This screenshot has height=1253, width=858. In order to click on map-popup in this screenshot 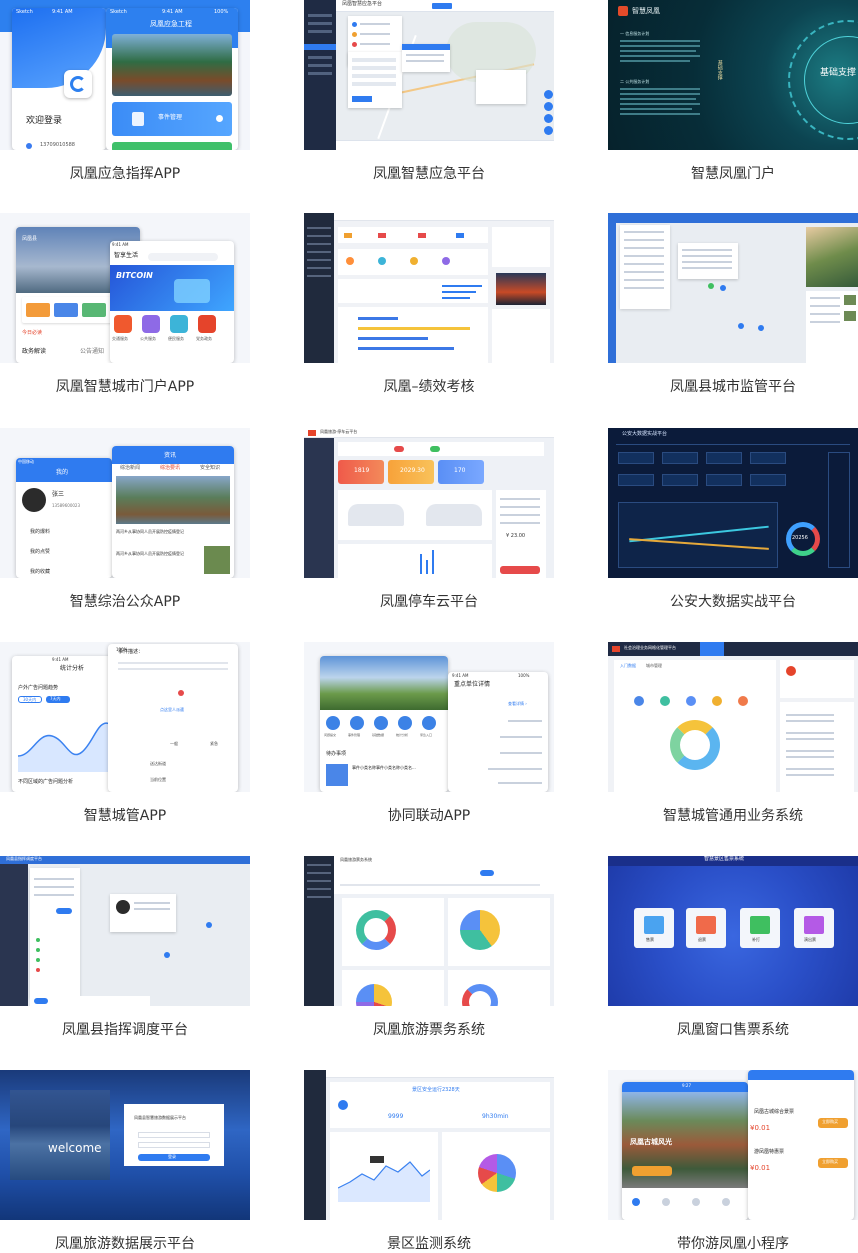, I will do `click(708, 261)`.